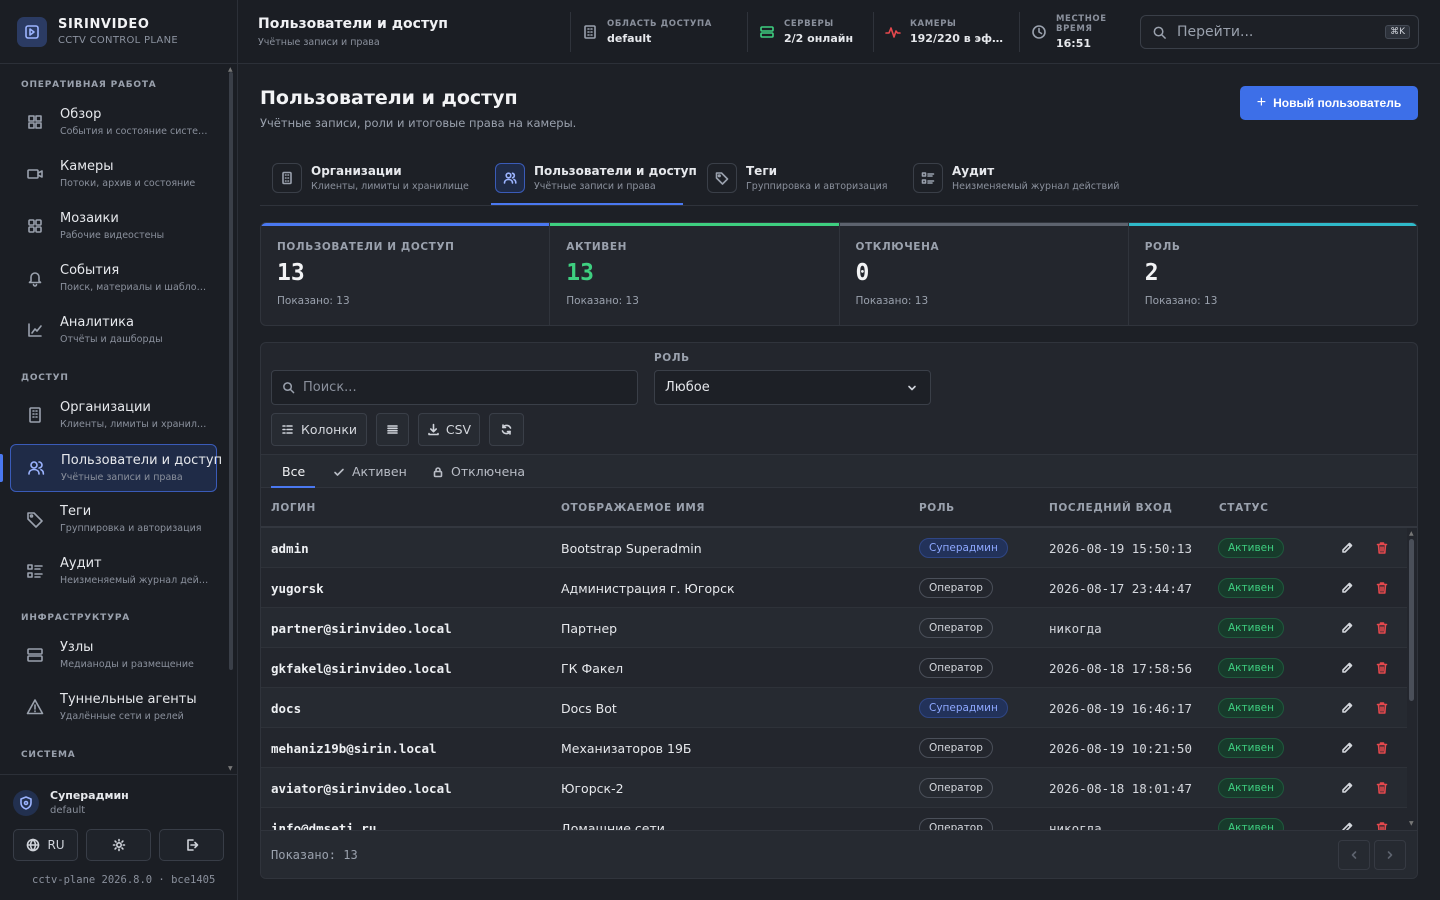 This screenshot has width=1440, height=900. Describe the element at coordinates (839, 854) in the screenshot. I see `table-footer: Показано: 13` at that location.